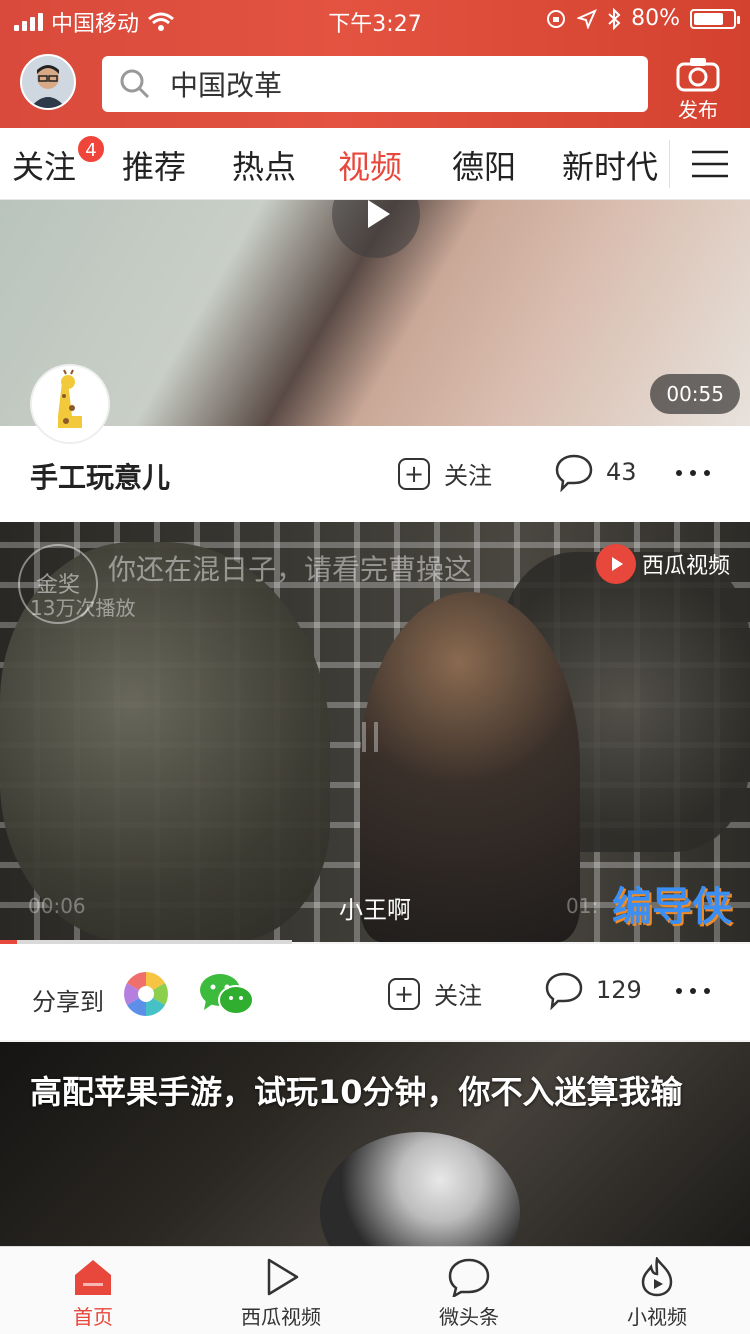 This screenshot has width=750, height=1334. Describe the element at coordinates (48, 82) in the screenshot. I see `user-avatar` at that location.